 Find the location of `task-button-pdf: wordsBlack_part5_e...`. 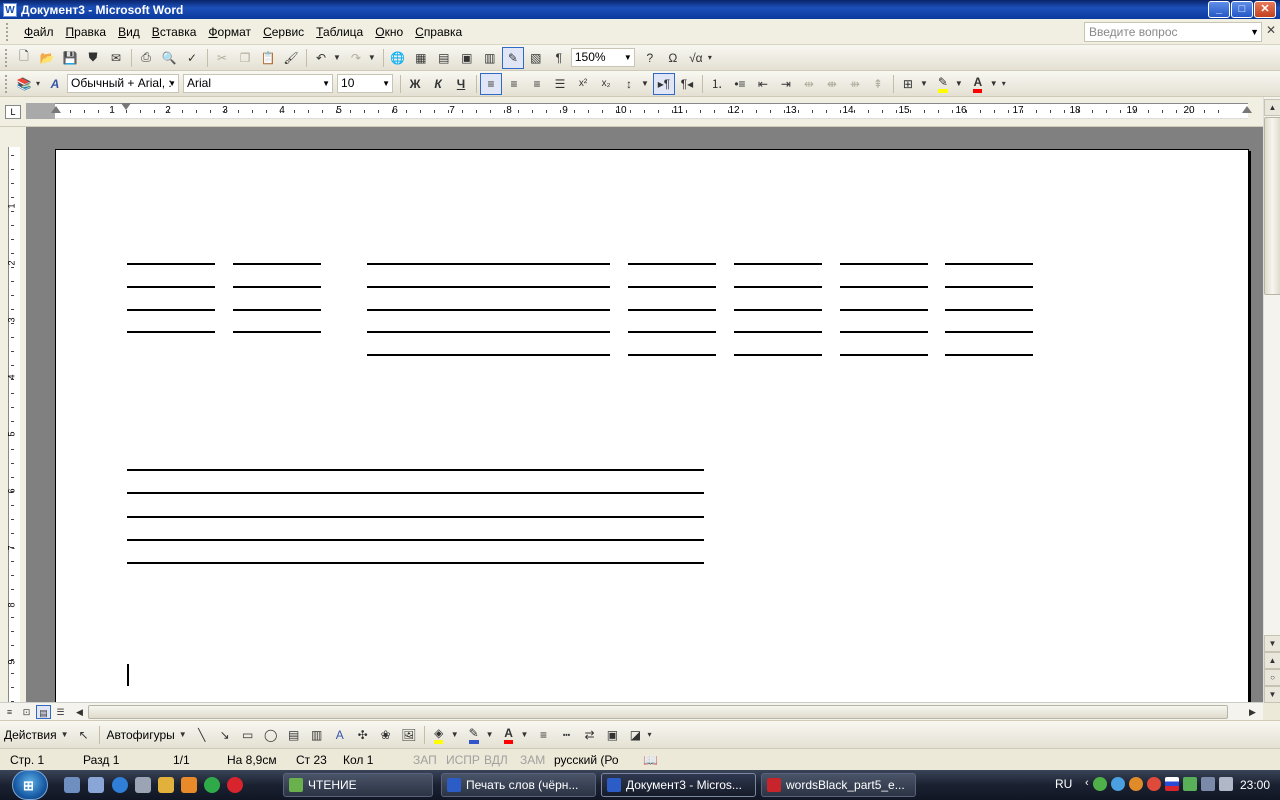

task-button-pdf: wordsBlack_part5_e... is located at coordinates (838, 785).